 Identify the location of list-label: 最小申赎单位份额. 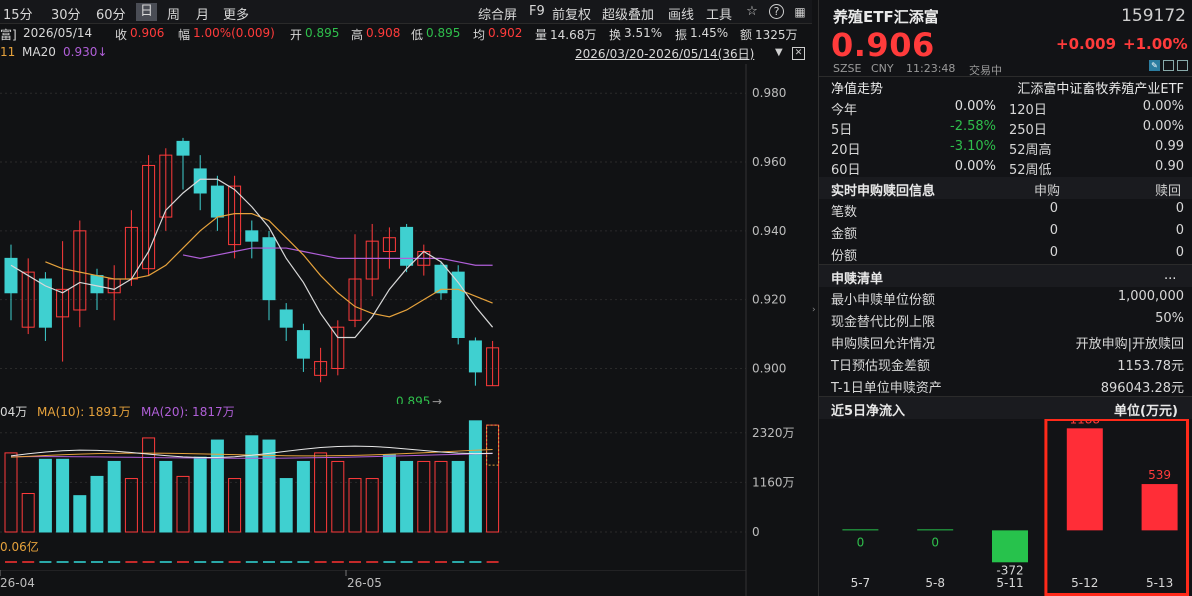
(883, 300).